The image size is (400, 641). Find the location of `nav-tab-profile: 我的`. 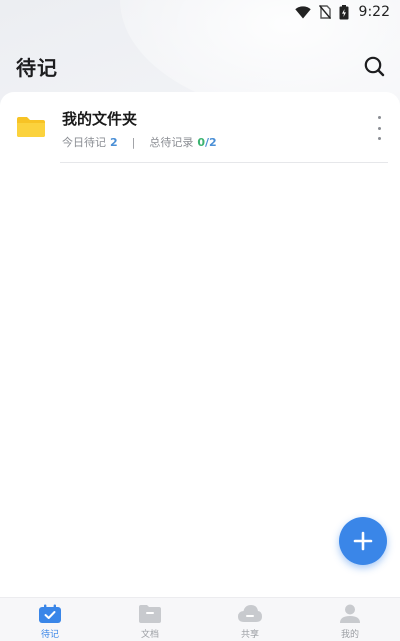

nav-tab-profile: 我的 is located at coordinates (350, 619).